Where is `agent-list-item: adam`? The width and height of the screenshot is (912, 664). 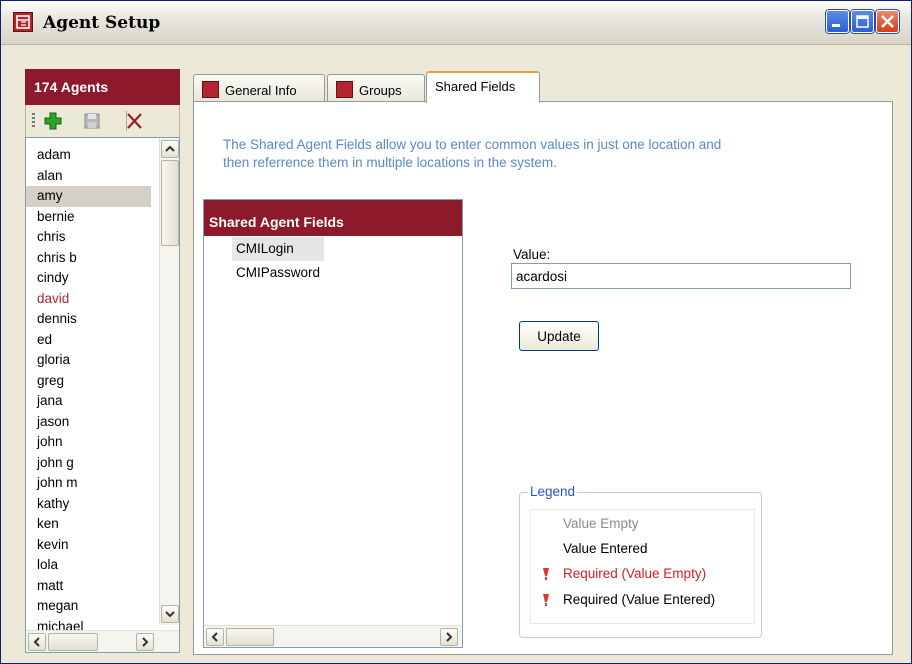 agent-list-item: adam is located at coordinates (88, 155).